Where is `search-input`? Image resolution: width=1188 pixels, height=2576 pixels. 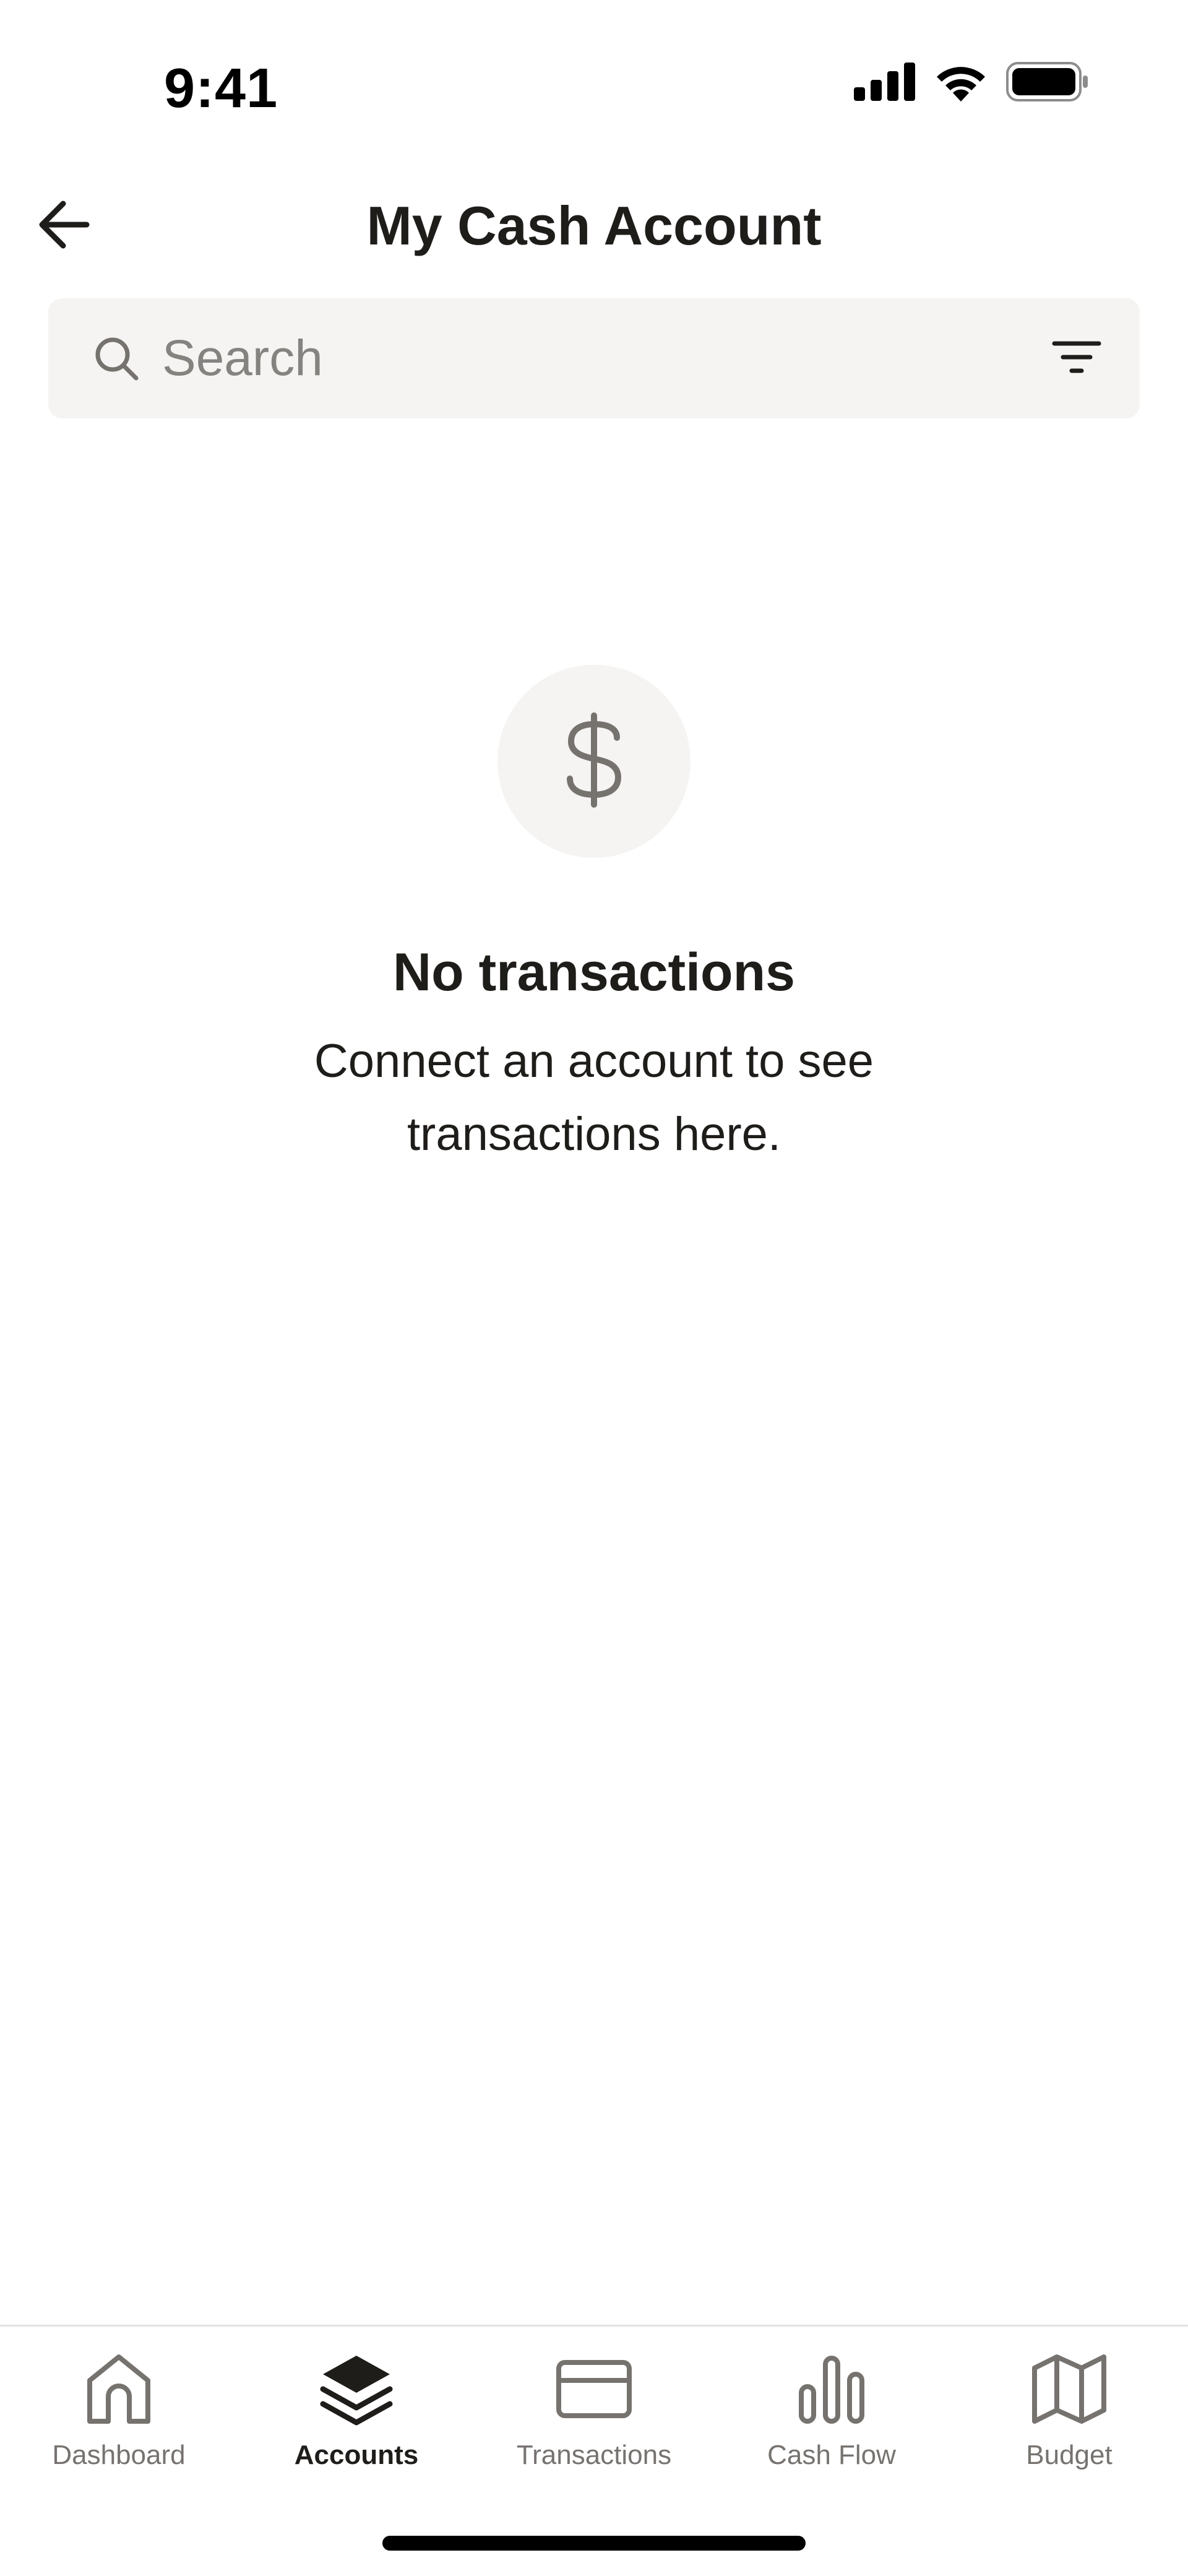 search-input is located at coordinates (579, 358).